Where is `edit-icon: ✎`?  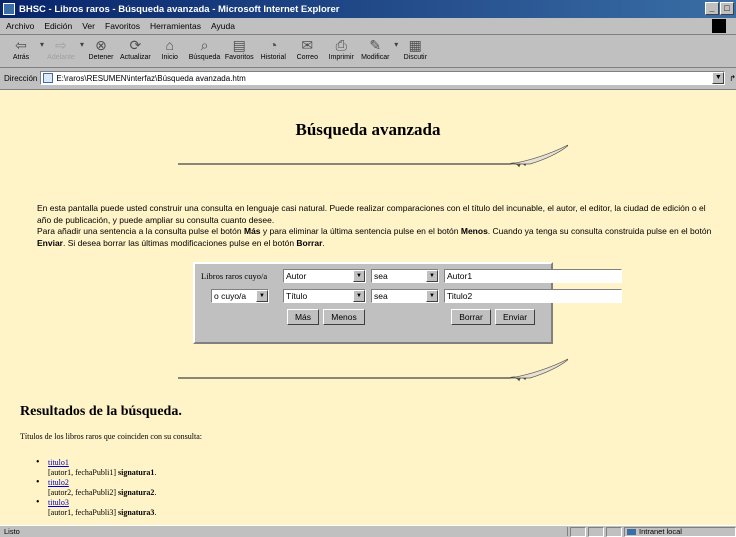
edit-icon: ✎ is located at coordinates (375, 45).